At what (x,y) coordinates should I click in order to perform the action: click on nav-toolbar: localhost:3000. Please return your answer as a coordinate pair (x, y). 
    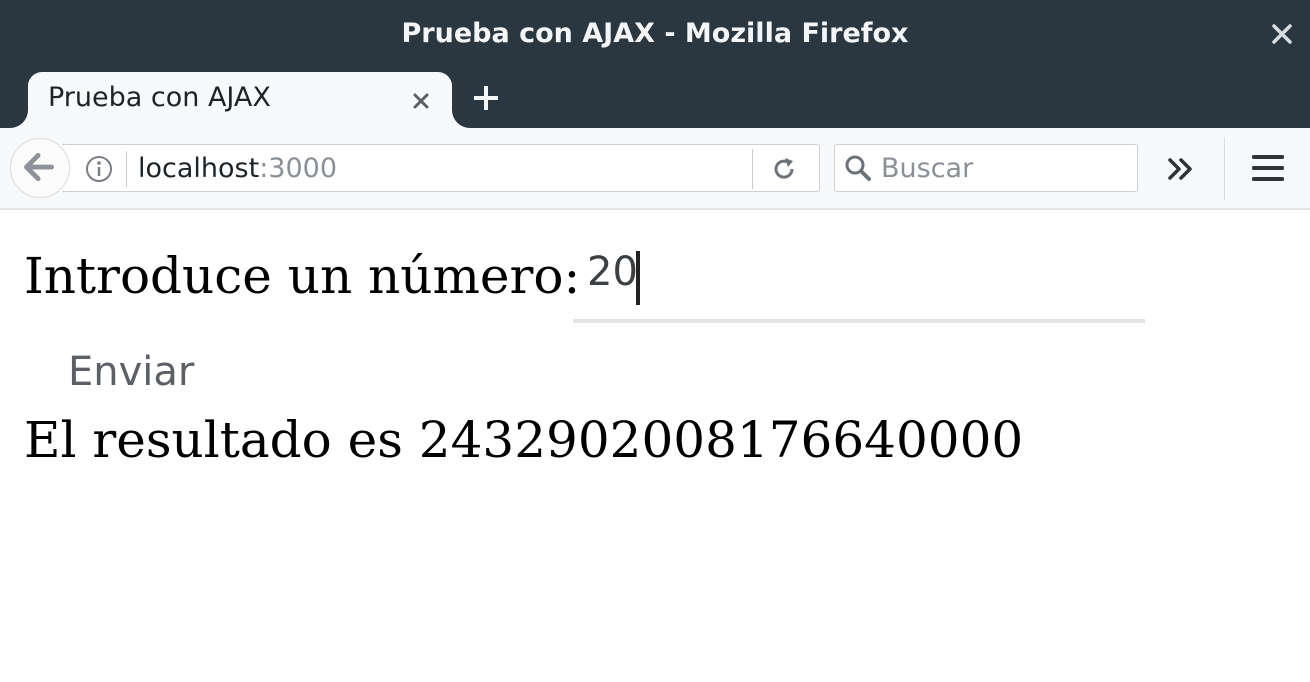
    Looking at the image, I should click on (655, 169).